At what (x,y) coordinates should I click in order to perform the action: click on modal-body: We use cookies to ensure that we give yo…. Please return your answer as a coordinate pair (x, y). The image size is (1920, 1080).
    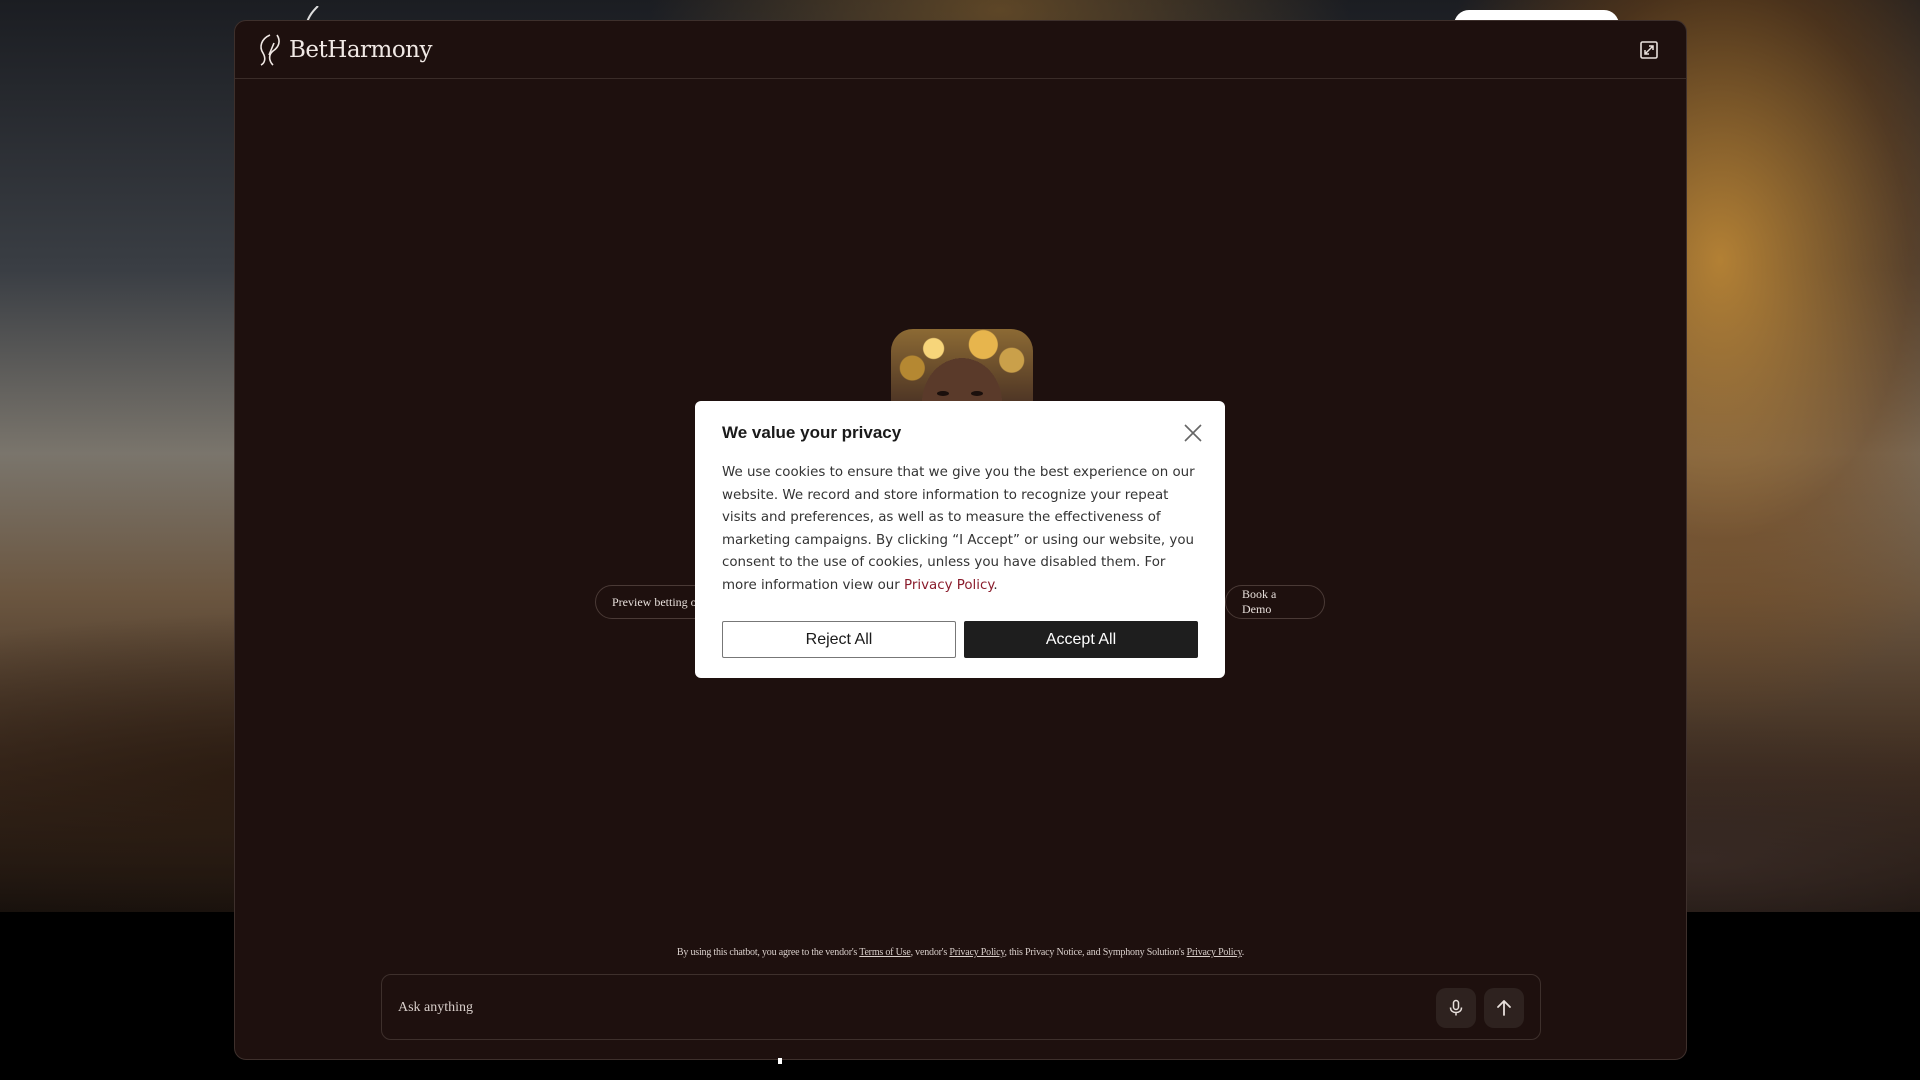
    Looking at the image, I should click on (958, 529).